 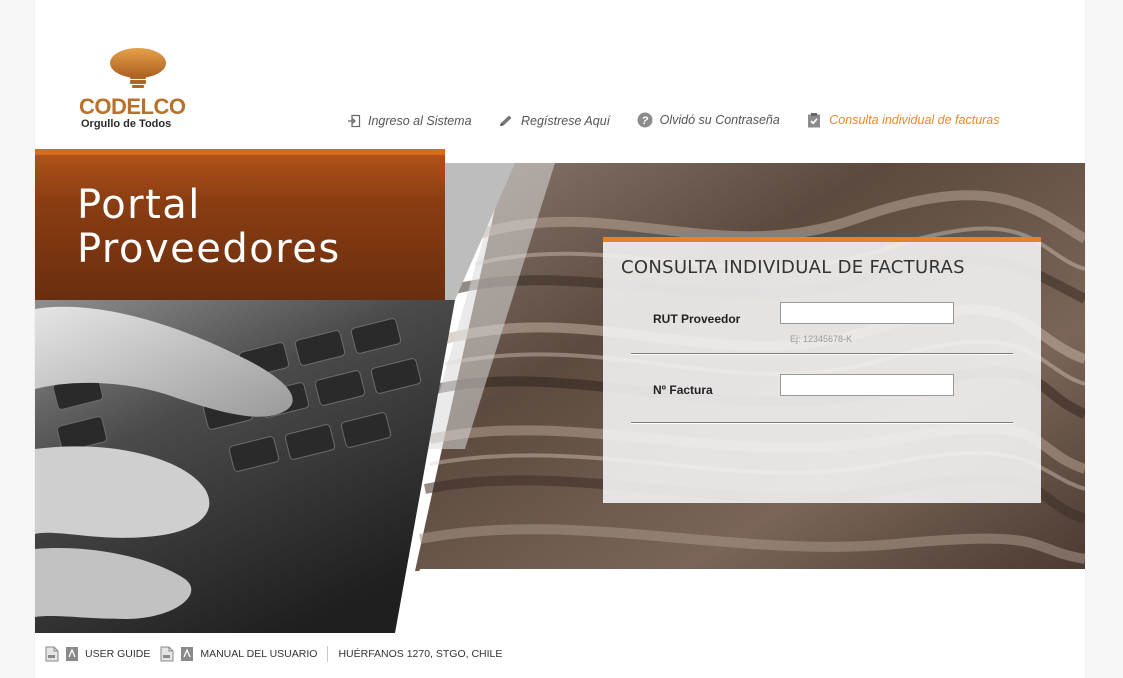 What do you see at coordinates (132, 106) in the screenshot?
I see `brand-name: CODELCO` at bounding box center [132, 106].